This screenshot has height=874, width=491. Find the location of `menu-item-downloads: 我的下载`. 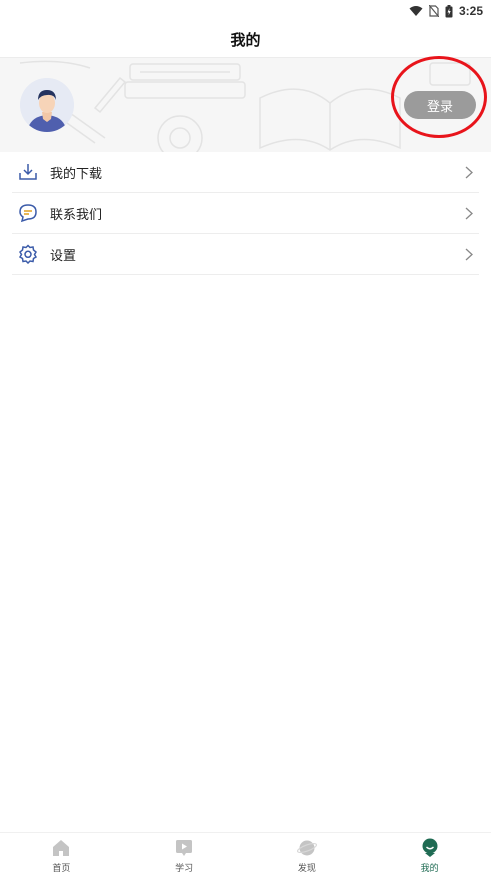

menu-item-downloads: 我的下载 is located at coordinates (245, 172).